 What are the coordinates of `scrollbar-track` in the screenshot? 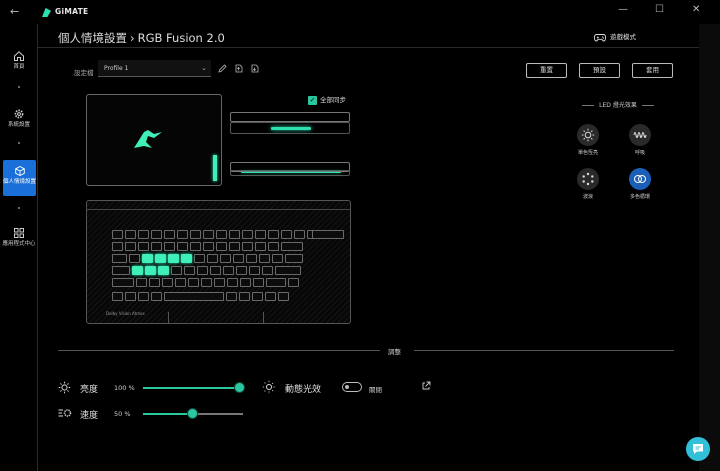 It's located at (709, 247).